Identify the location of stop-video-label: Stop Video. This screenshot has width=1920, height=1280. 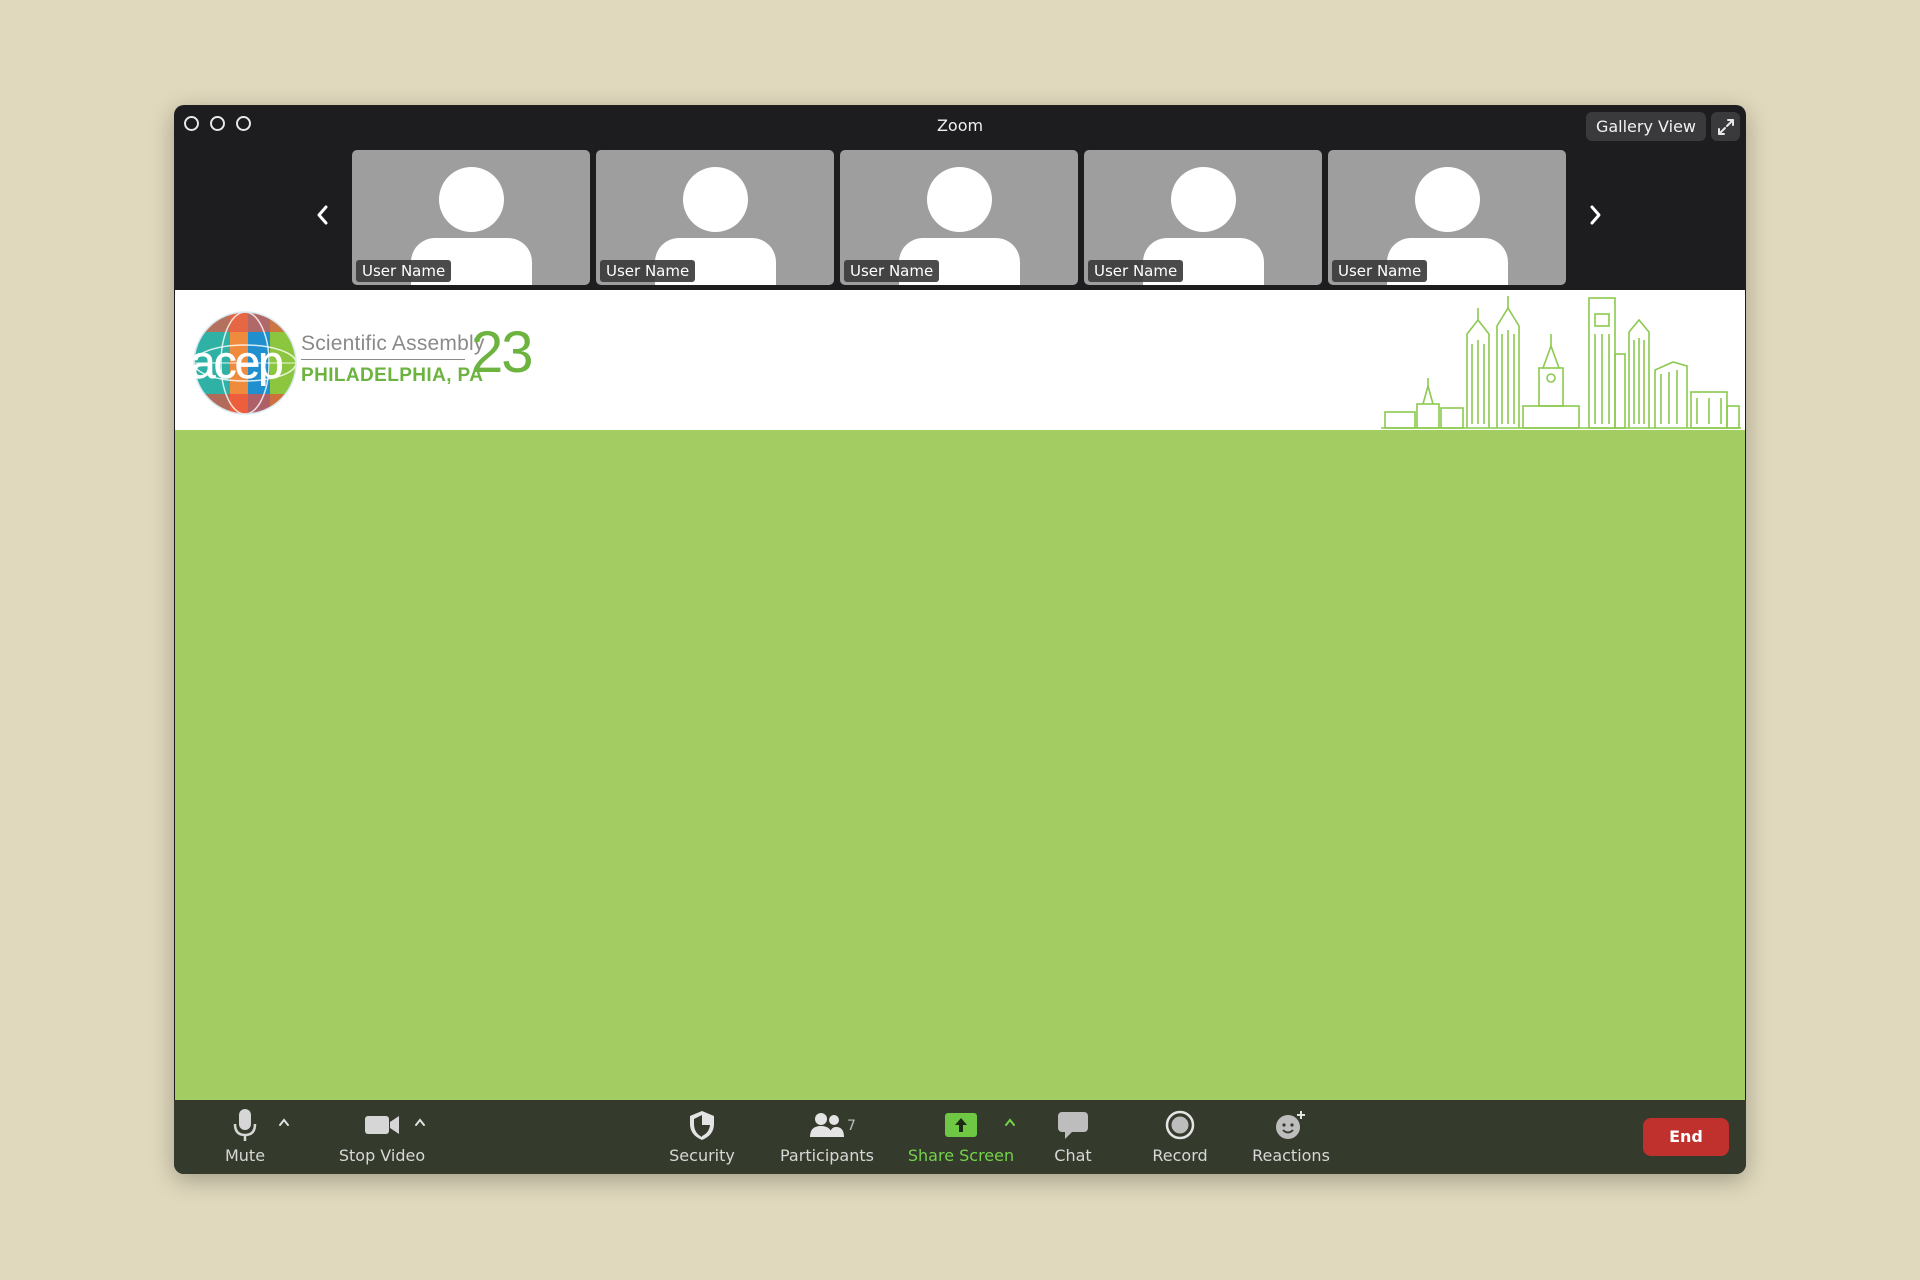
(382, 1155).